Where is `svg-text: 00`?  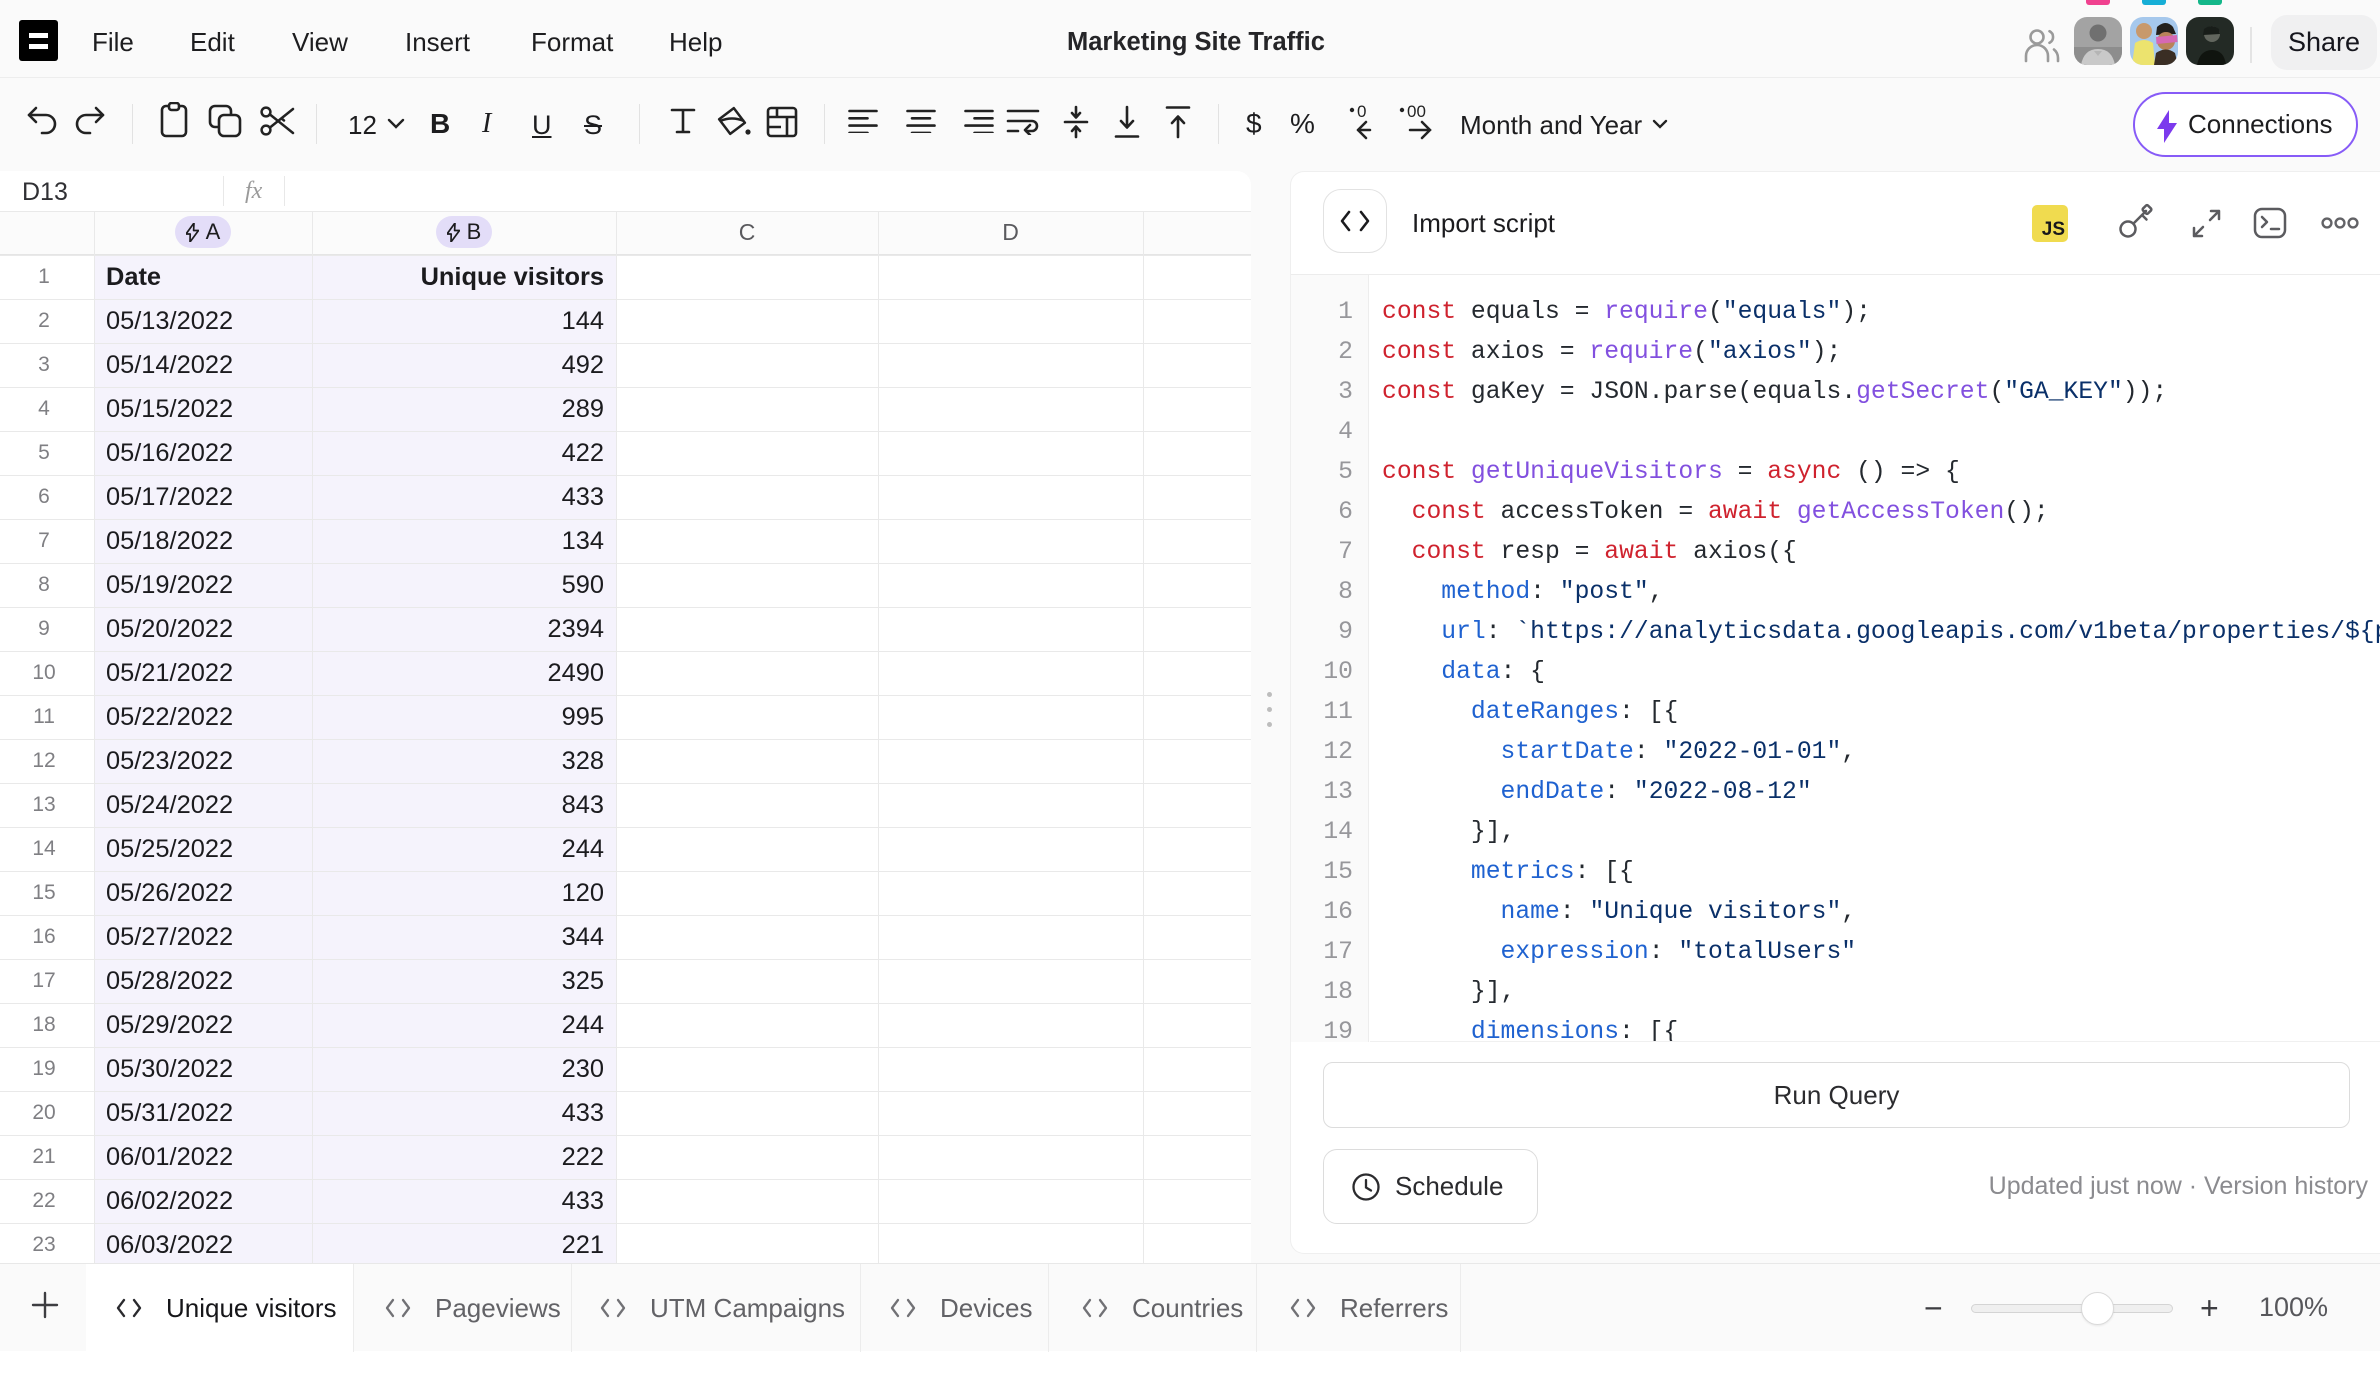
svg-text: 00 is located at coordinates (1416, 112).